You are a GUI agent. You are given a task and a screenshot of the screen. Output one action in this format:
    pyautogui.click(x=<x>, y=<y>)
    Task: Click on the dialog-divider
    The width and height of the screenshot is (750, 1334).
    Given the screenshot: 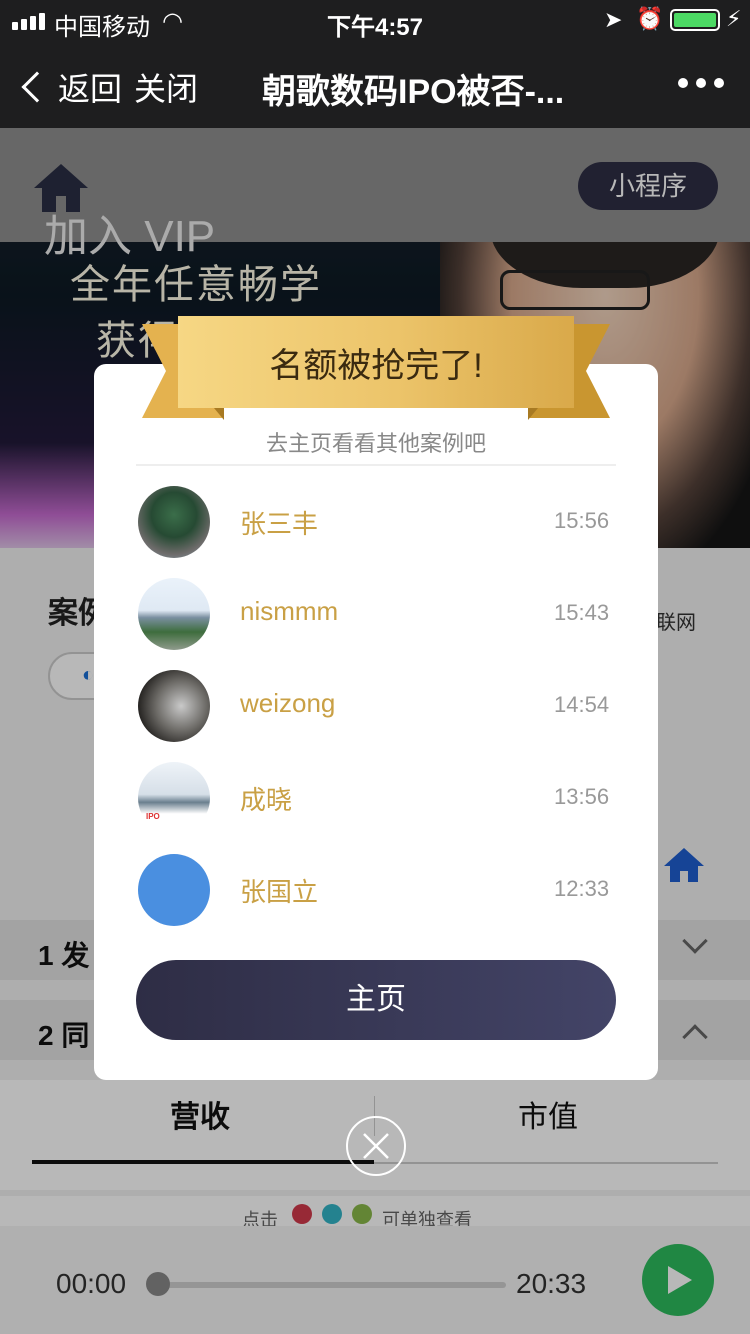 What is the action you would take?
    pyautogui.click(x=376, y=465)
    